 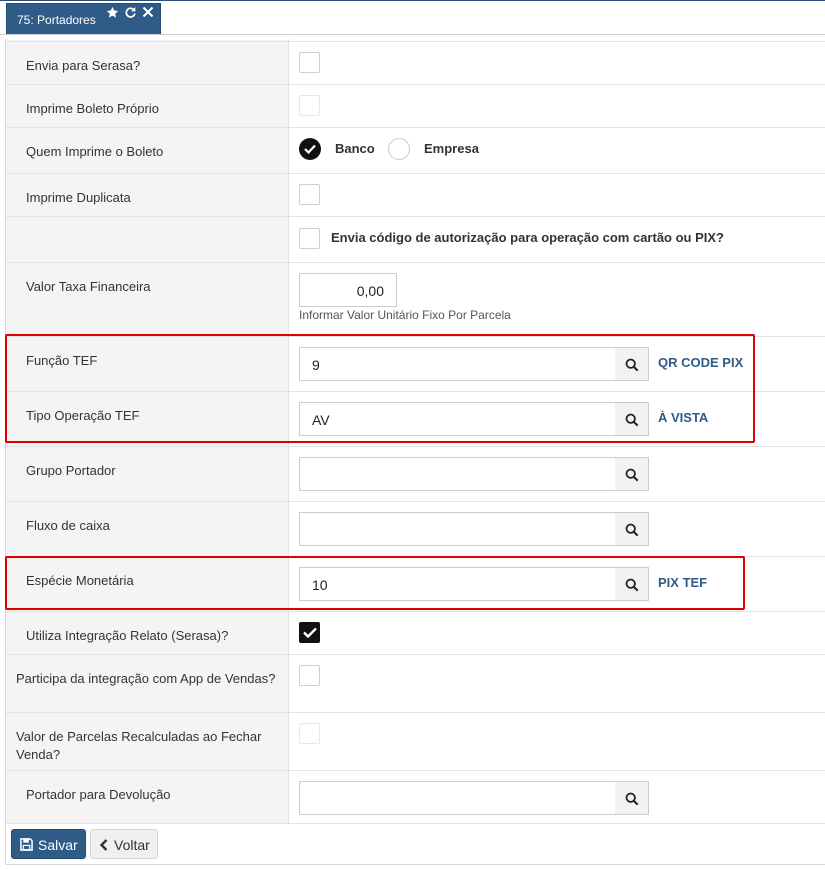 What do you see at coordinates (348, 290) in the screenshot?
I see `valor-taxa-input: 0,00` at bounding box center [348, 290].